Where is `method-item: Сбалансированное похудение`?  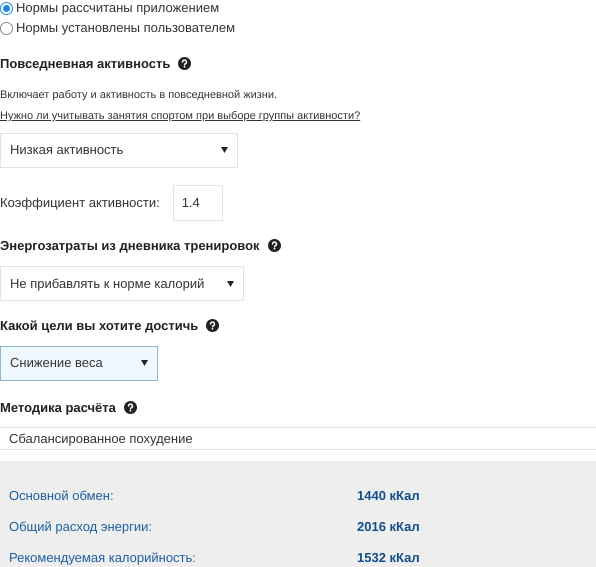 method-item: Сбалансированное похудение is located at coordinates (298, 438).